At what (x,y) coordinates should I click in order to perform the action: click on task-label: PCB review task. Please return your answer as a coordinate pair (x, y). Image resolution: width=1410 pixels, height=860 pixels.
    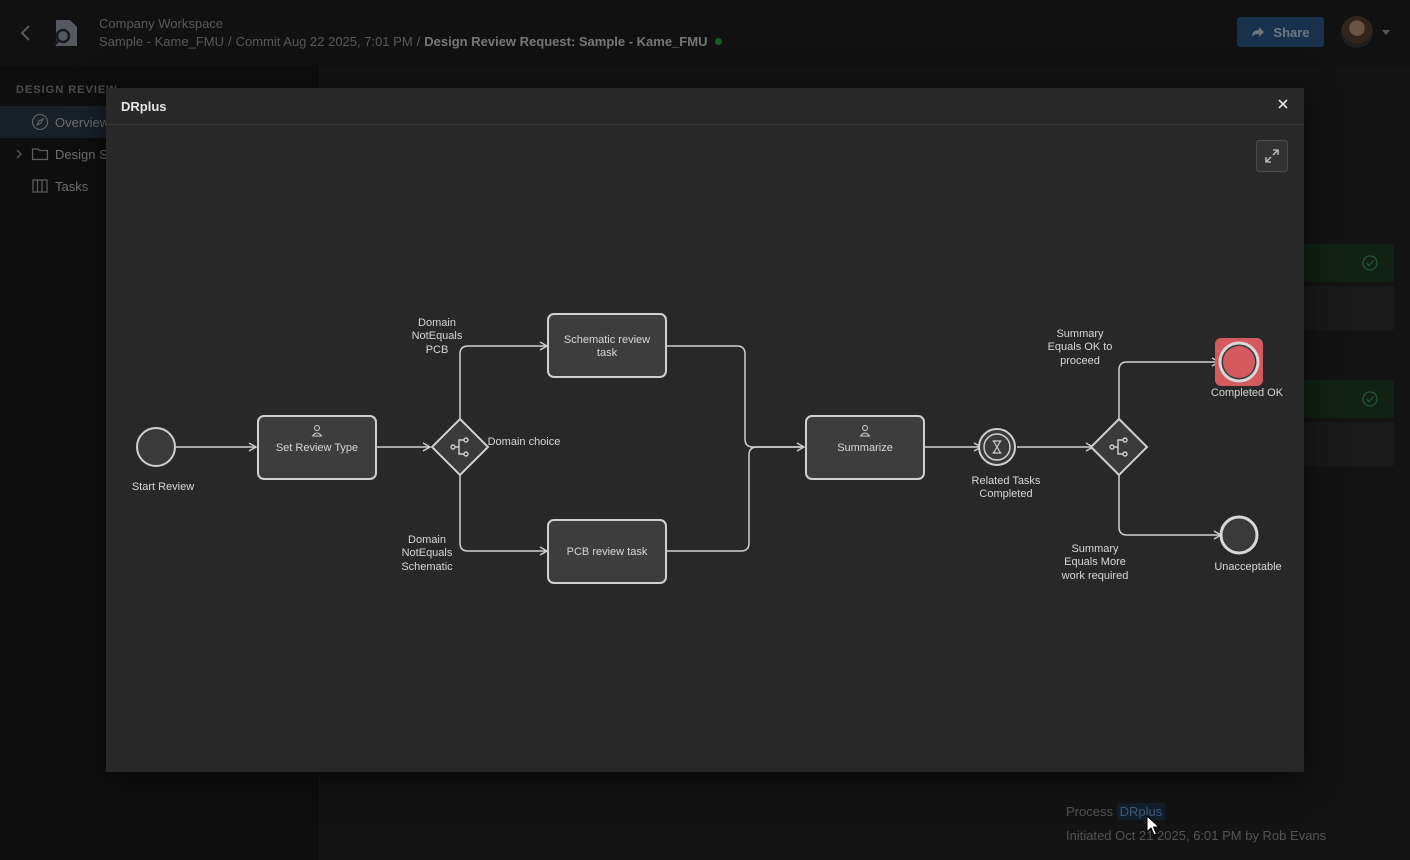
    Looking at the image, I should click on (607, 552).